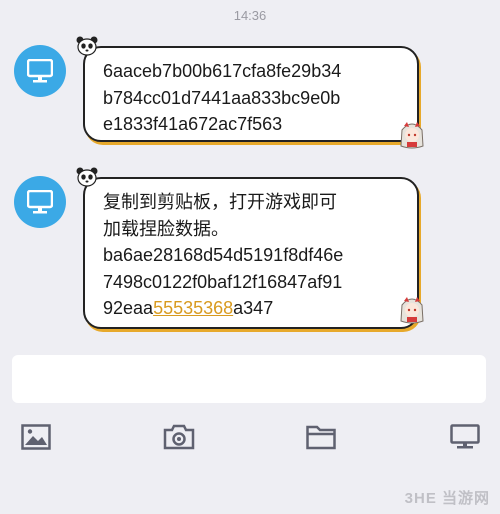 This screenshot has height=514, width=500. Describe the element at coordinates (447, 498) in the screenshot. I see `watermark: 3HE 当游网` at that location.